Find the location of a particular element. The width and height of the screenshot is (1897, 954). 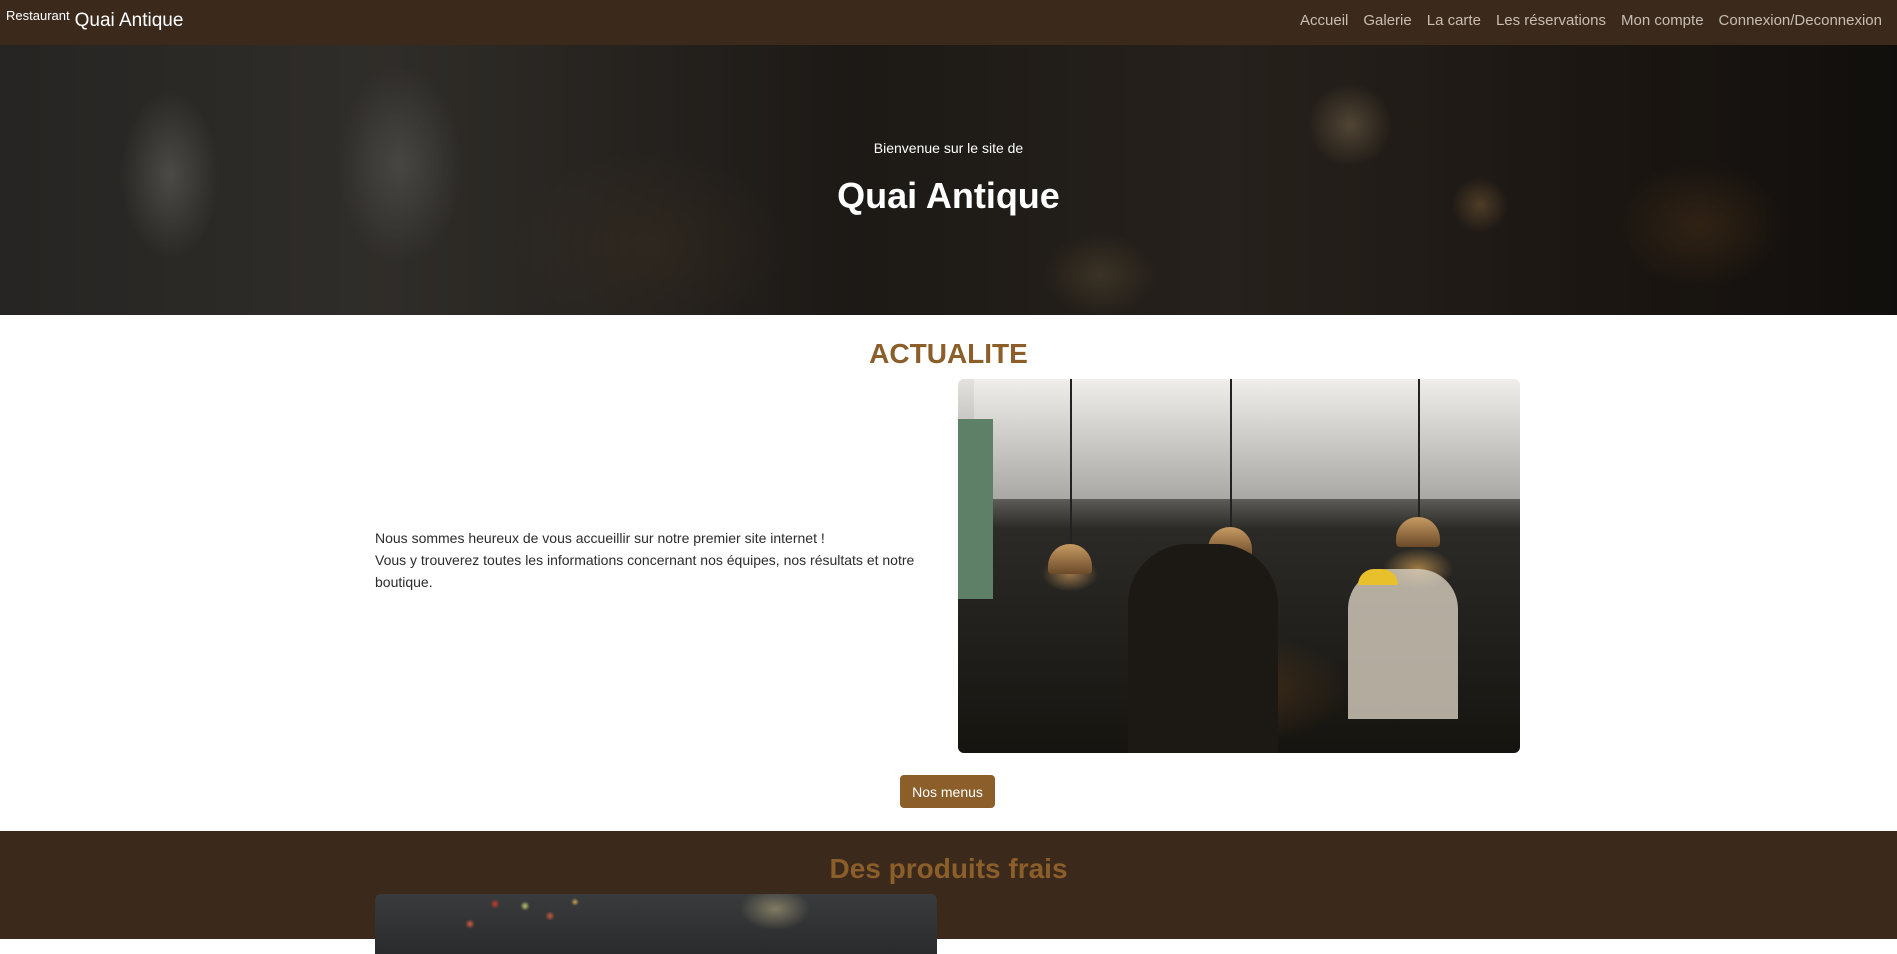

produits-heading: Des produits frais is located at coordinates (948, 868).